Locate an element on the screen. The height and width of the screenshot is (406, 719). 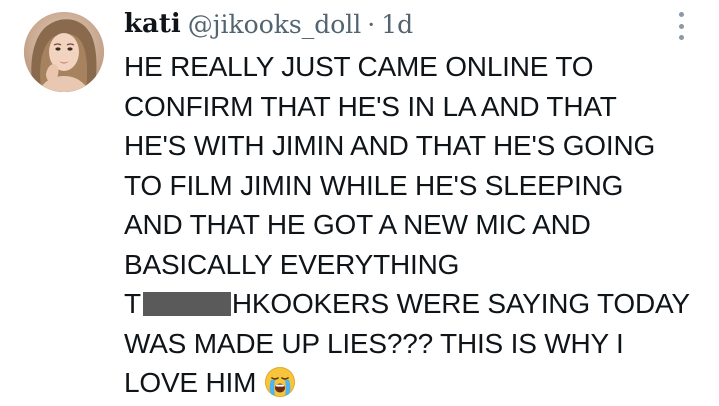
tweet-text-line: AND THAT HE GOT A NEW MIC AND is located at coordinates (357, 224).